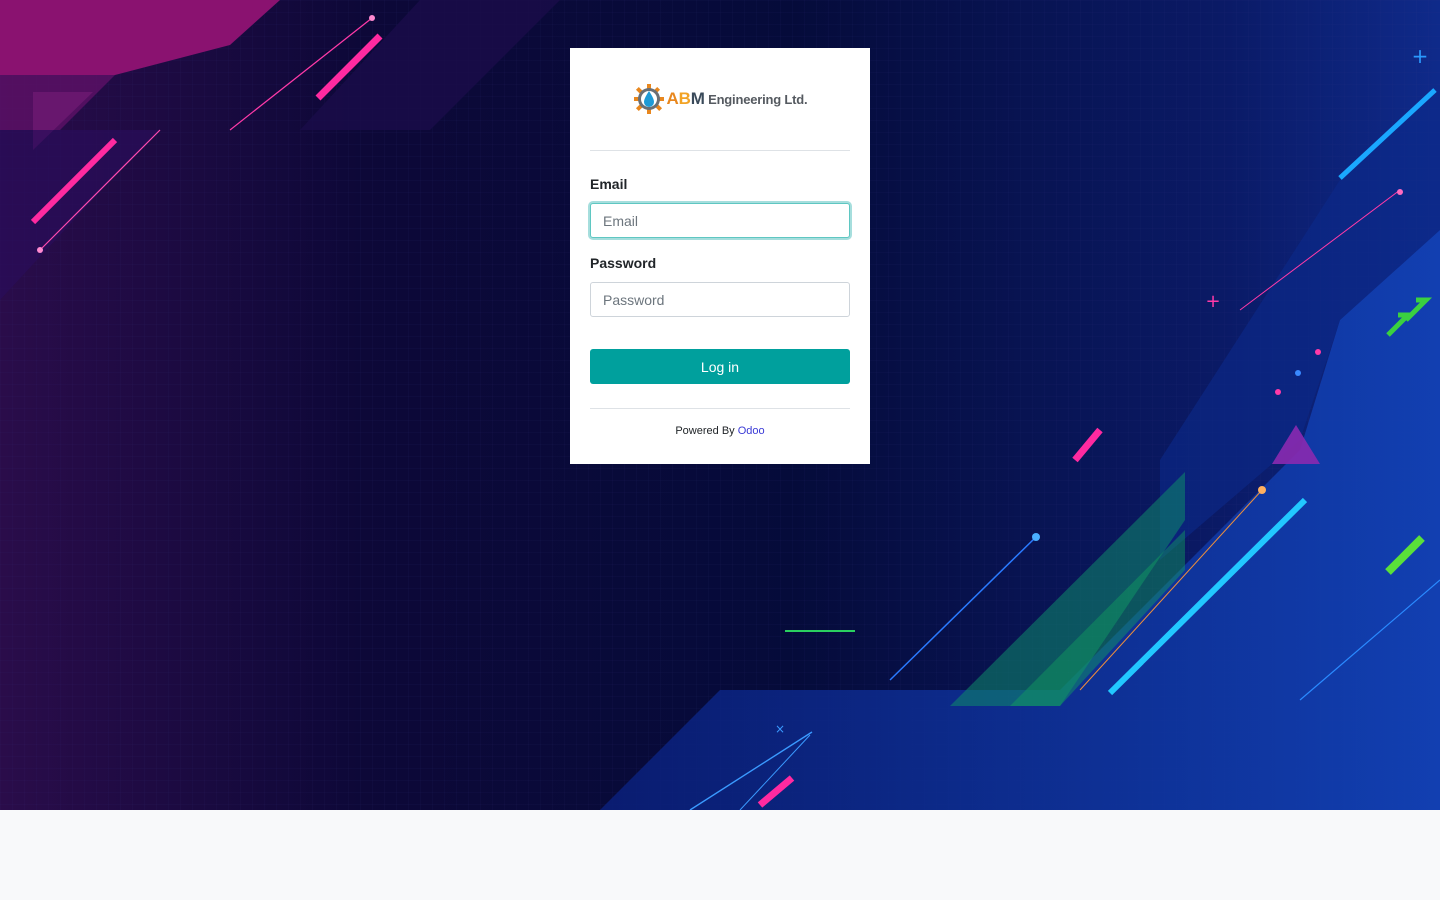 This screenshot has width=1440, height=900. Describe the element at coordinates (648, 98) in the screenshot. I see `gear-droplet-icon` at that location.